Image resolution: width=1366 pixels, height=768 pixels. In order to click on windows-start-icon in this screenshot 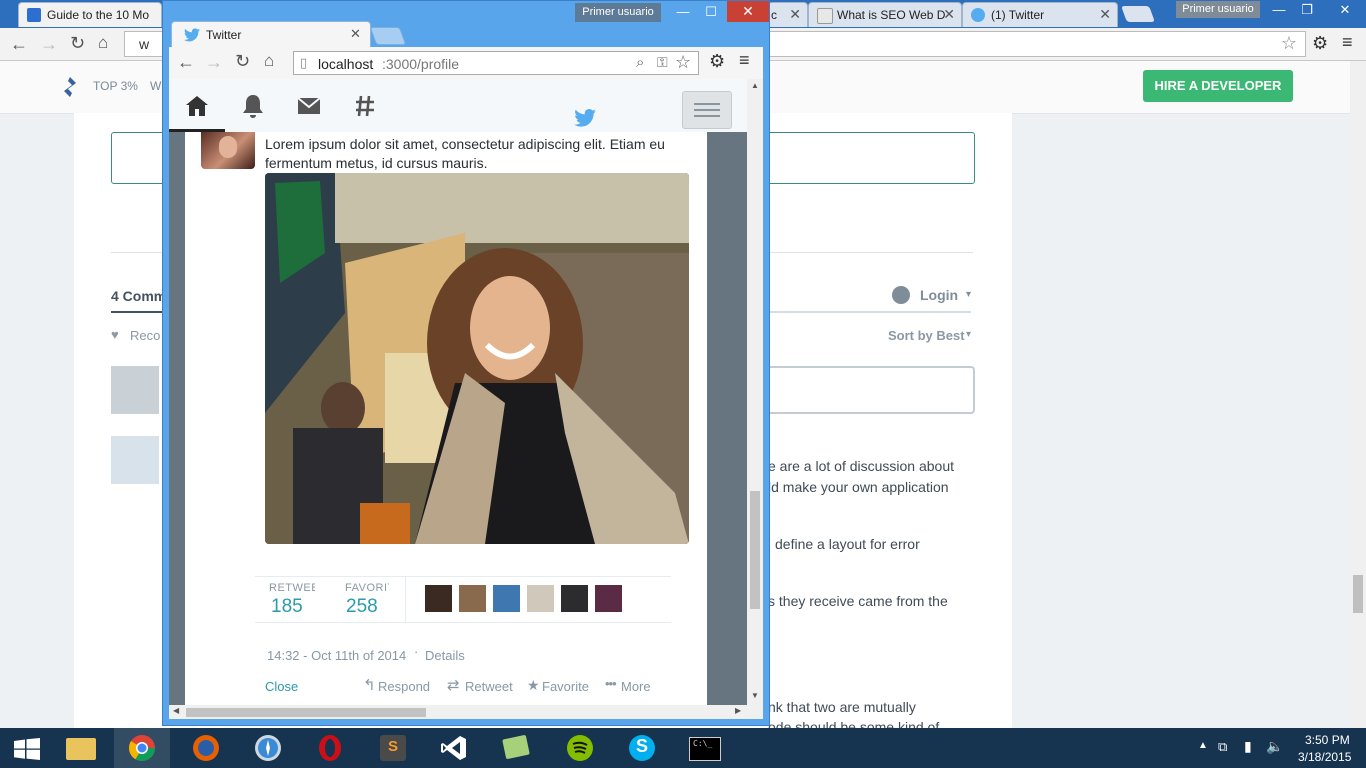, I will do `click(27, 749)`.